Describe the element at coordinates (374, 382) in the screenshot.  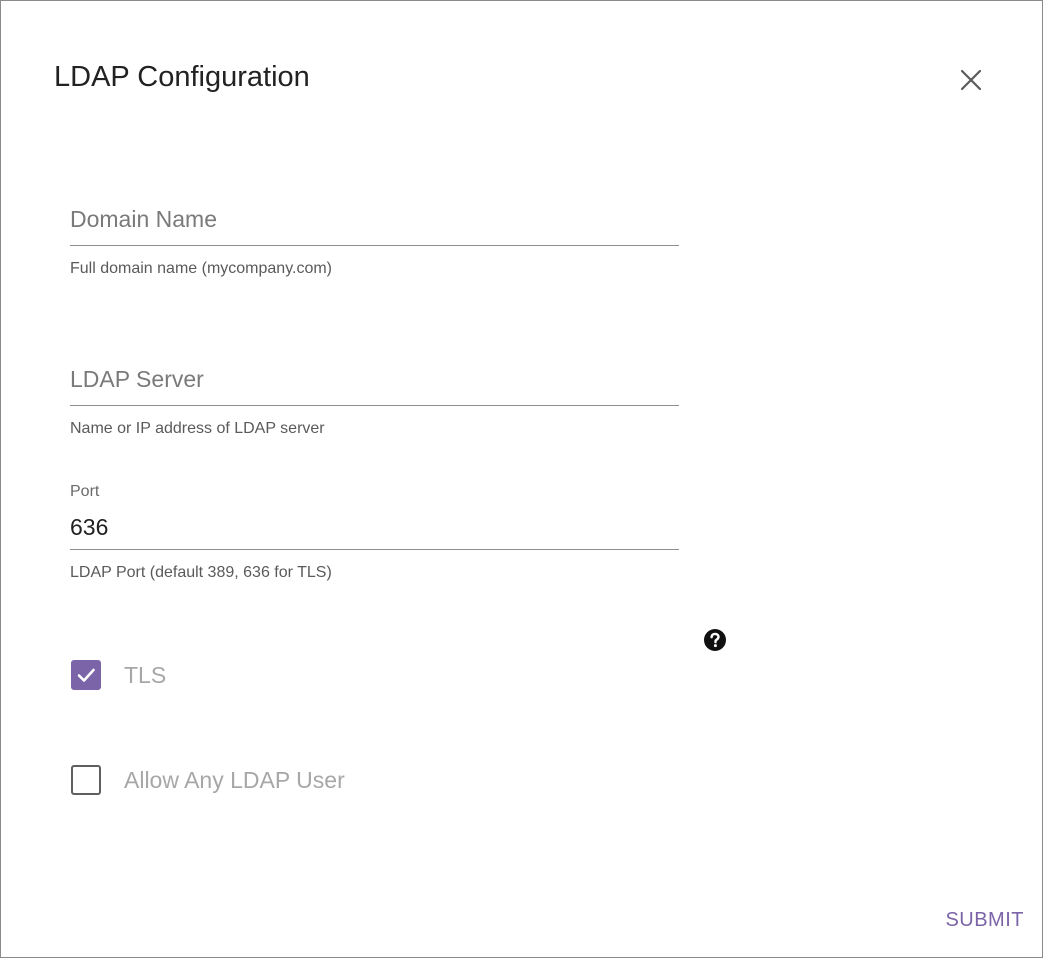
I see `ldap-server-input` at that location.